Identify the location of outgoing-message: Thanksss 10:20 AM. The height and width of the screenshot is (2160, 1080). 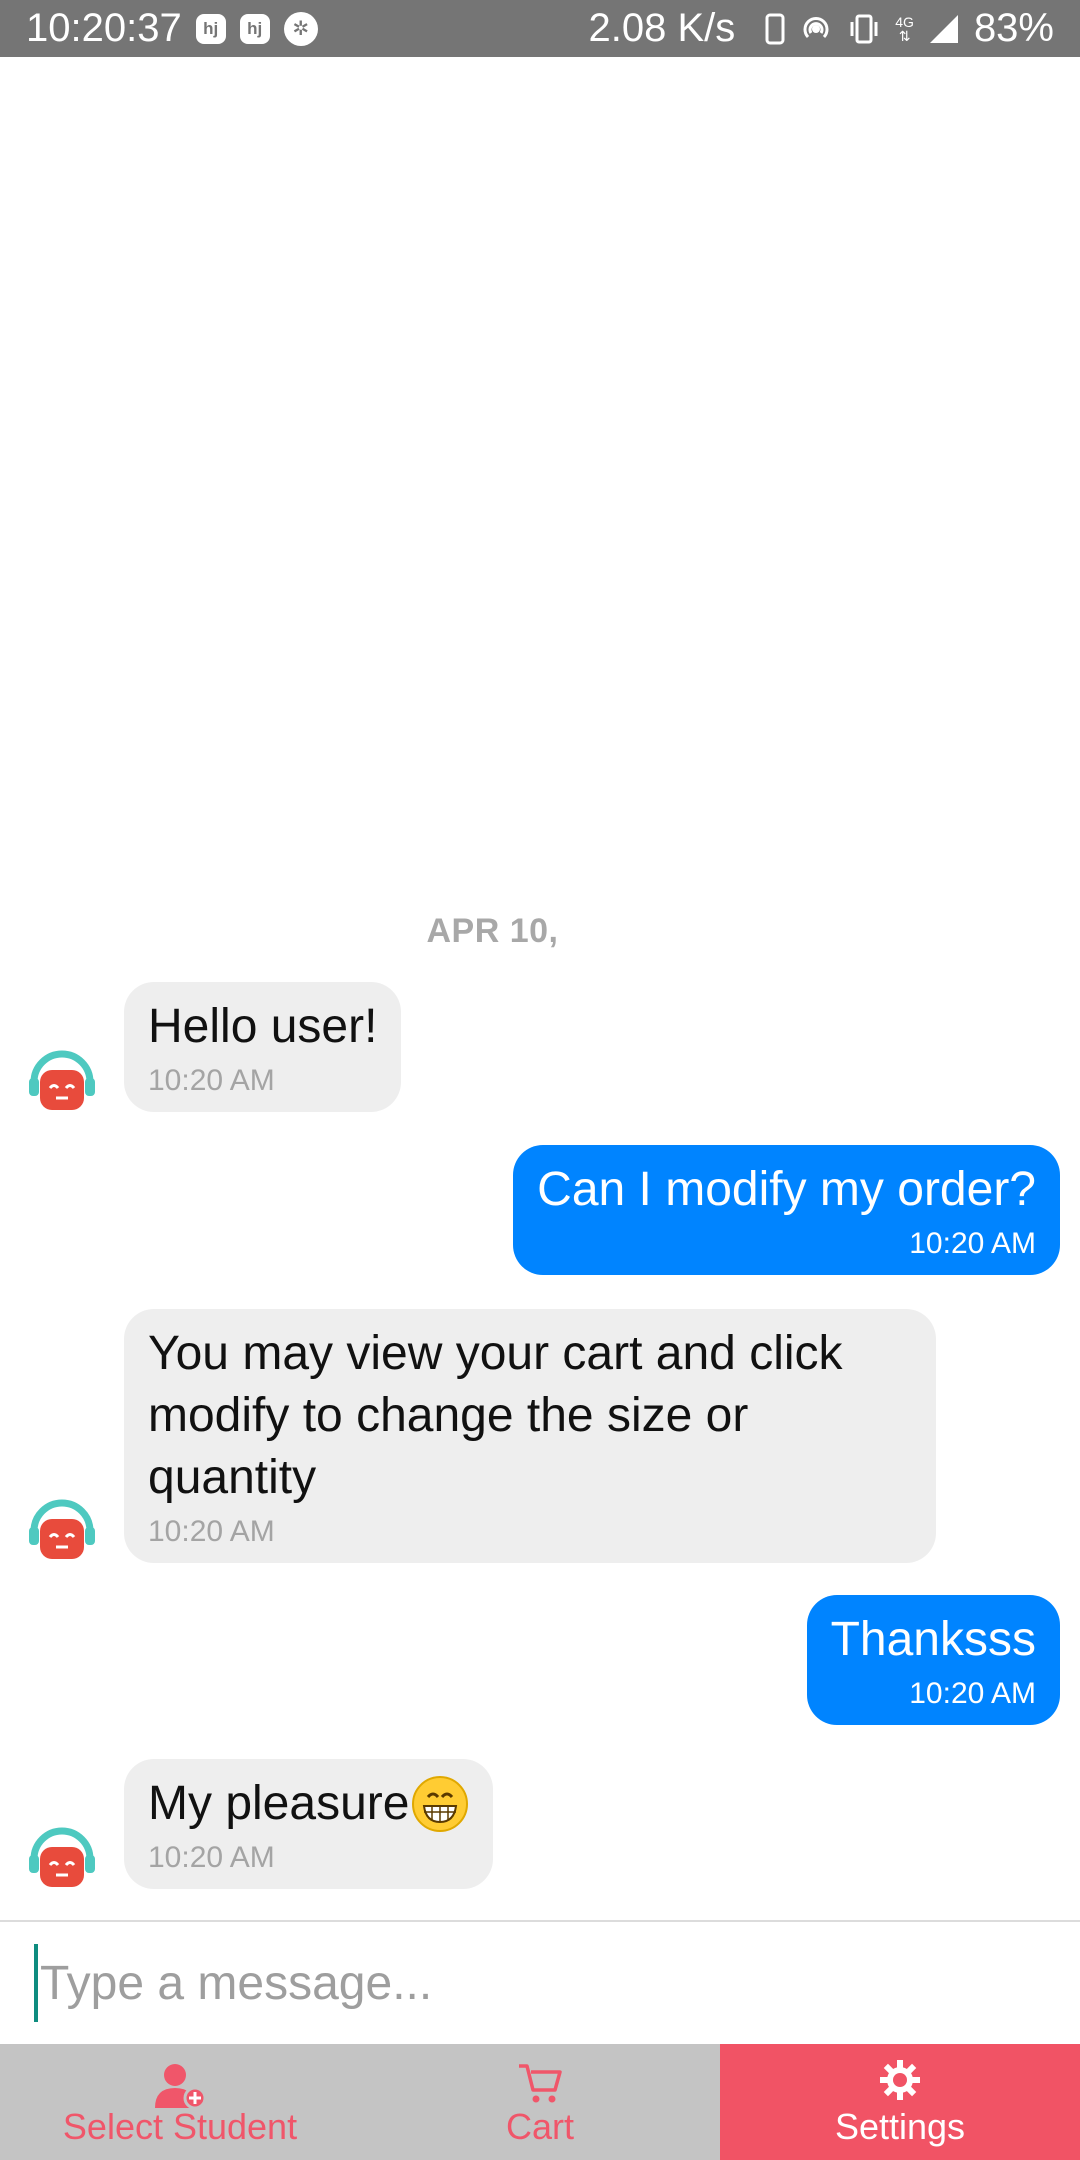
(933, 1660).